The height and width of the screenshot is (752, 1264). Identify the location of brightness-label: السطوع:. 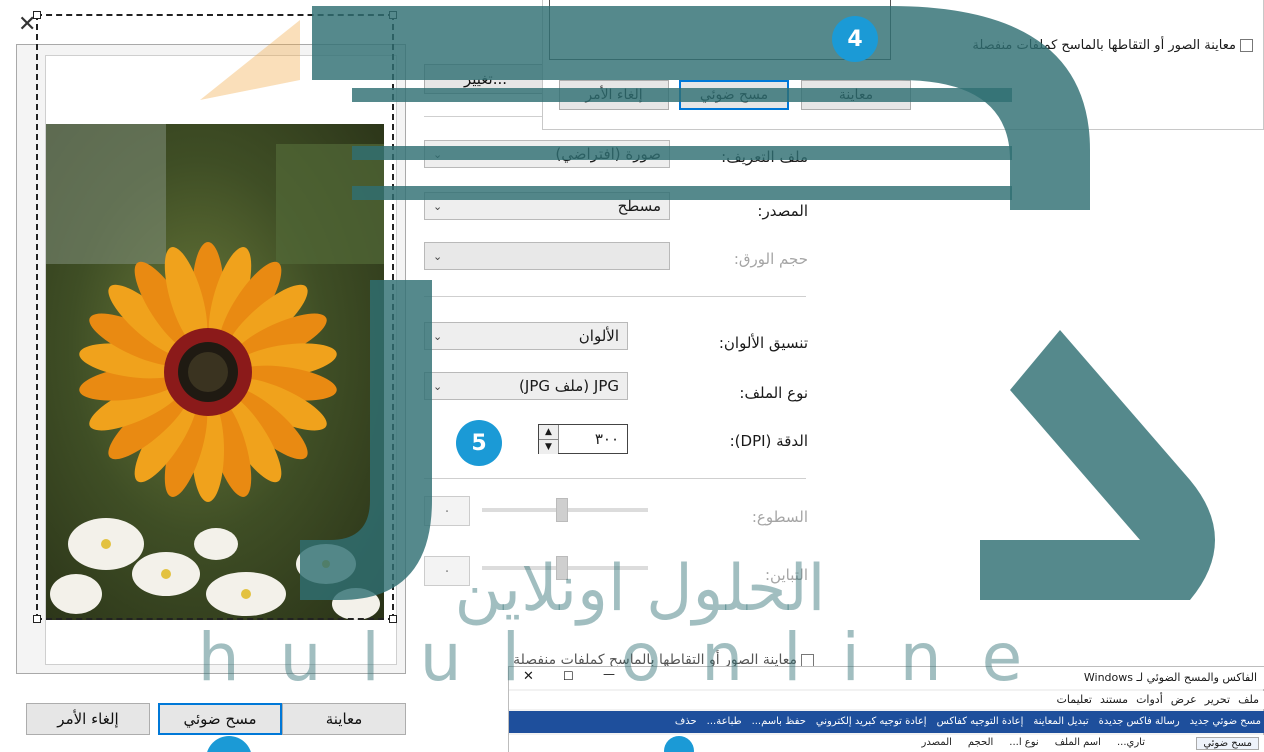
(779, 517).